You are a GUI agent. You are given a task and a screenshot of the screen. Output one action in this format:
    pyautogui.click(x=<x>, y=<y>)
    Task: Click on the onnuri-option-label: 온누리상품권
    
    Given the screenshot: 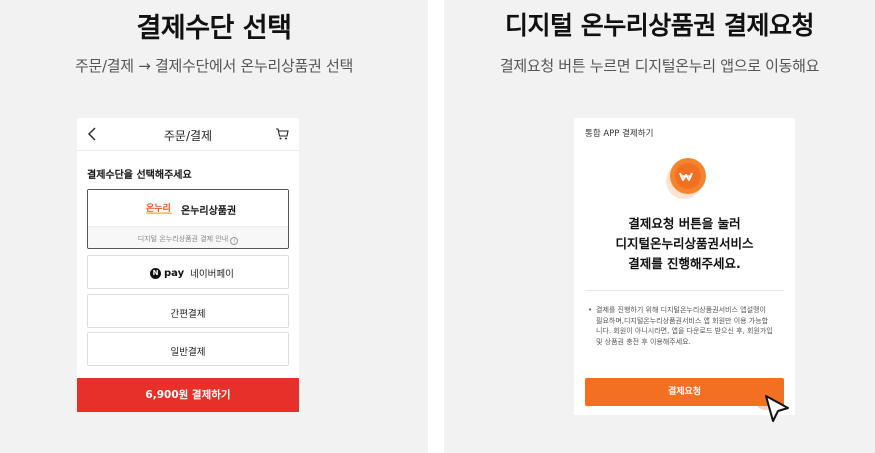 What is the action you would take?
    pyautogui.click(x=209, y=211)
    